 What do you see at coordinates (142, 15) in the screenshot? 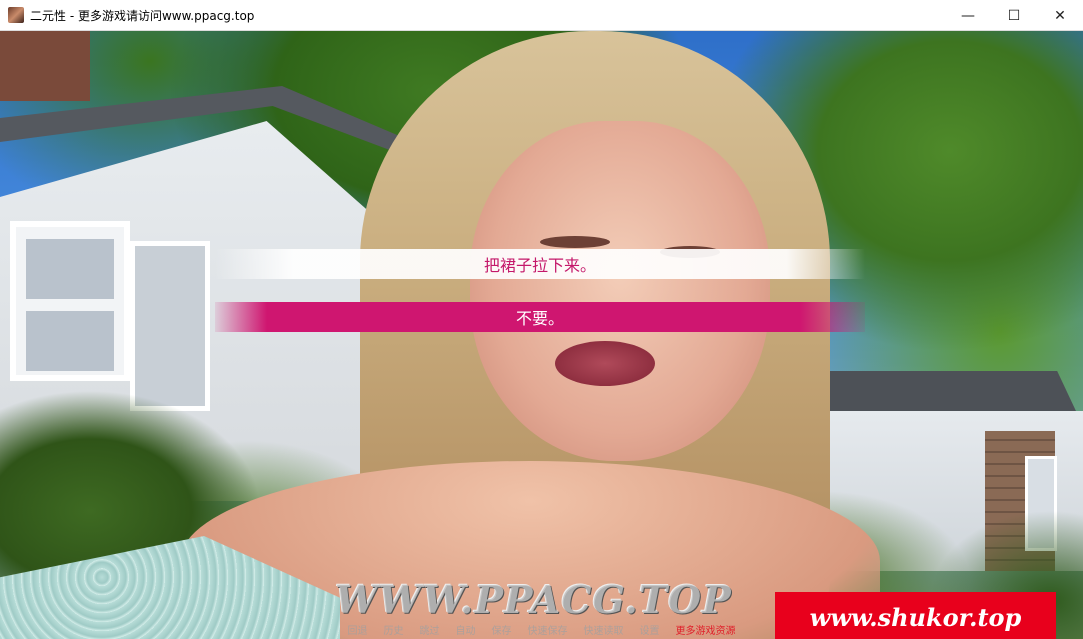
I see `window-title: 二元性 - 更多游戏请访问www.ppacg.top` at bounding box center [142, 15].